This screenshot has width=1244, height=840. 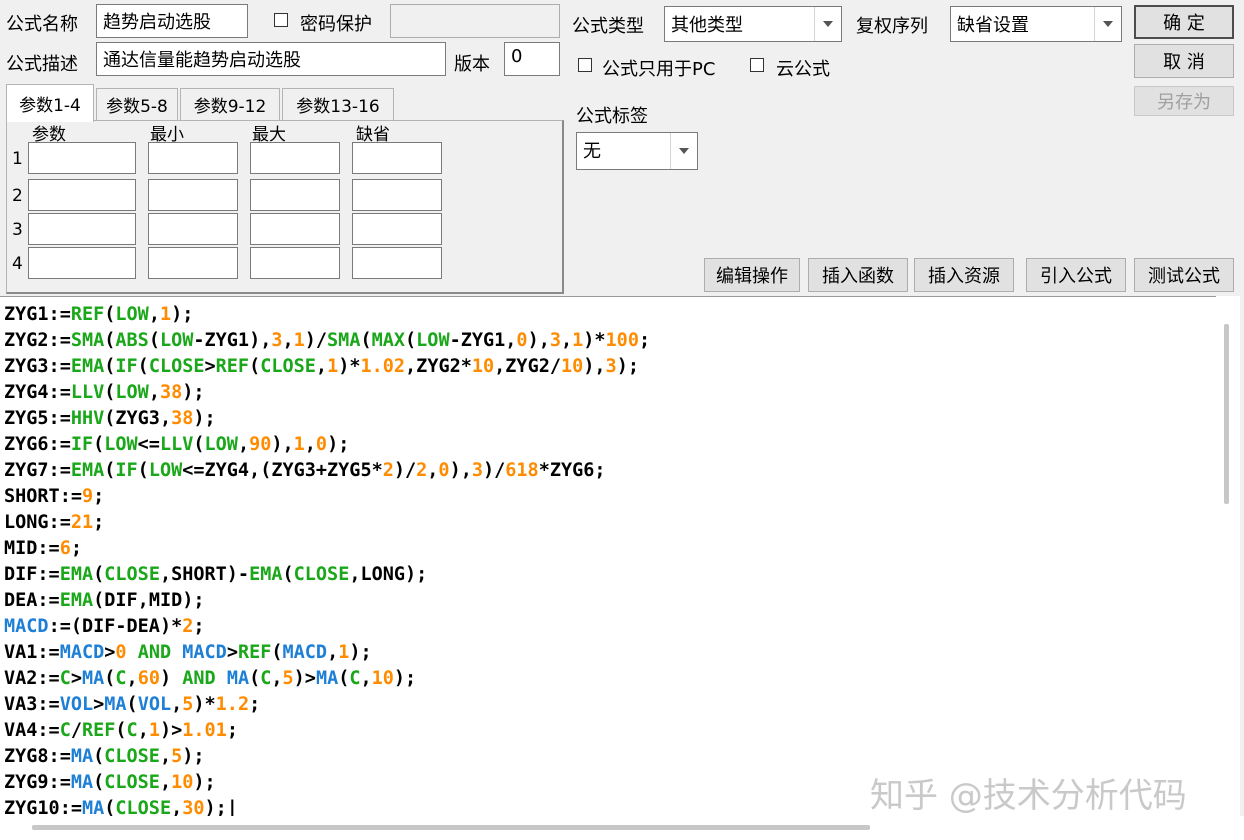 I want to click on vertical-scrollbar, so click(x=1228, y=556).